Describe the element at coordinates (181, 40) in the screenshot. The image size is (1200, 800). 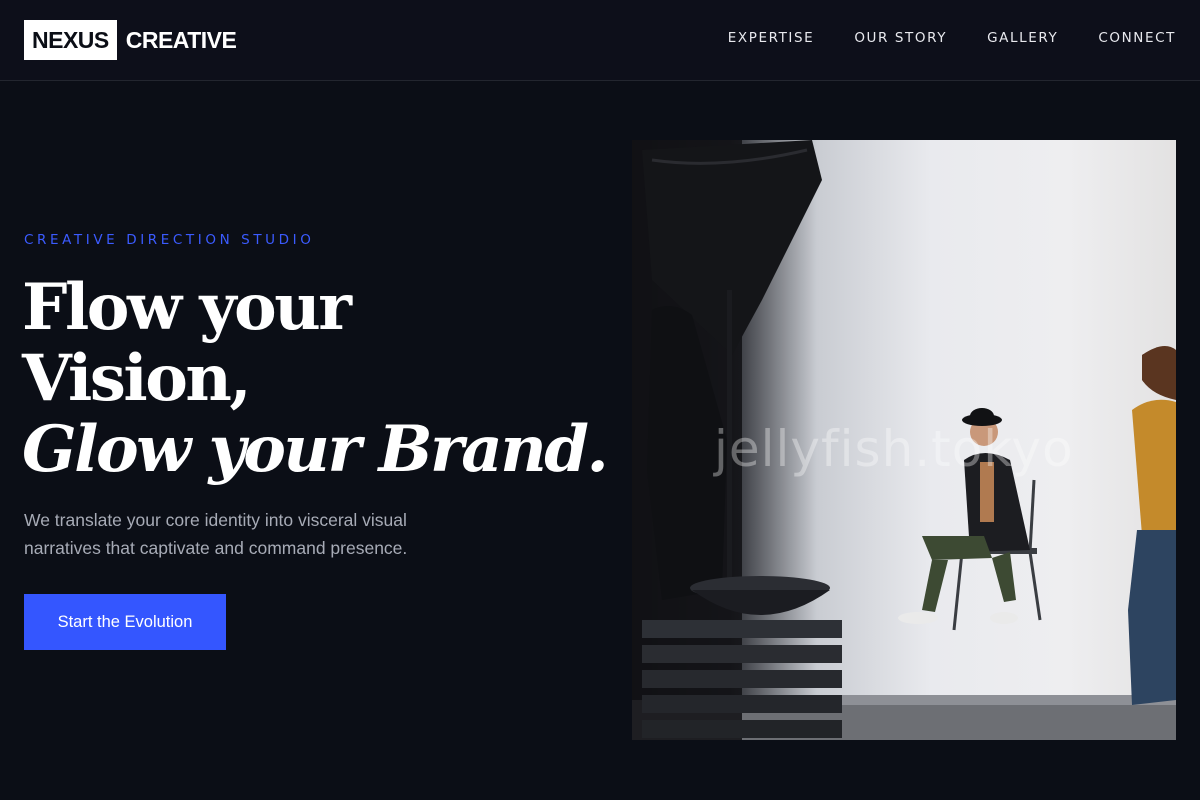
I see `logo-word: CREATIVE` at that location.